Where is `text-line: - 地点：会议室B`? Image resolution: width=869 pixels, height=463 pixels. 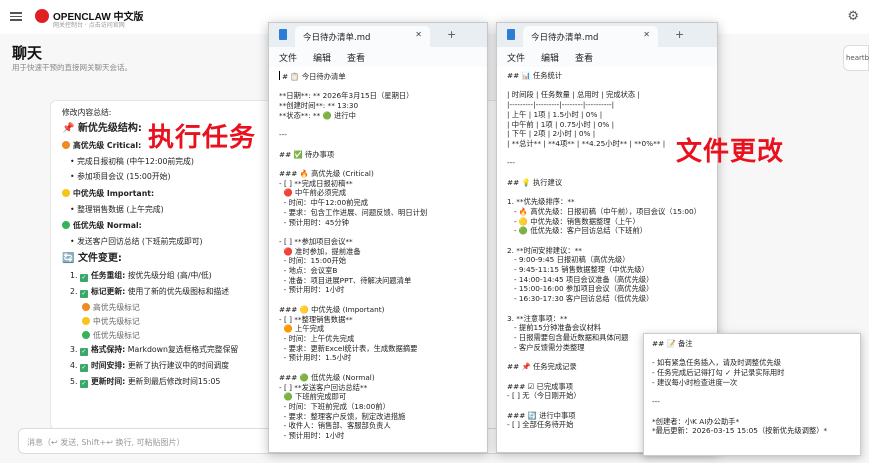
text-line: - 地点：会议室B is located at coordinates (308, 271).